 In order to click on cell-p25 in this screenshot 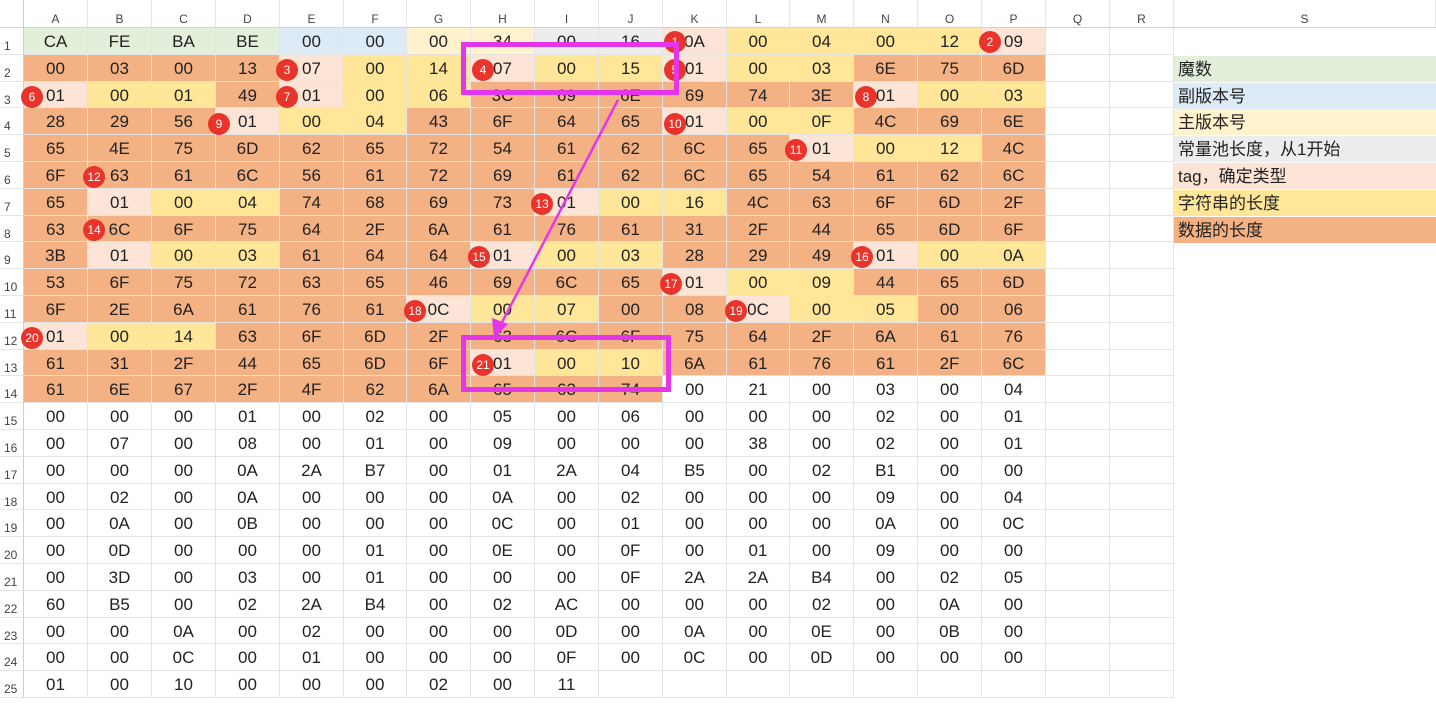, I will do `click(1014, 684)`.